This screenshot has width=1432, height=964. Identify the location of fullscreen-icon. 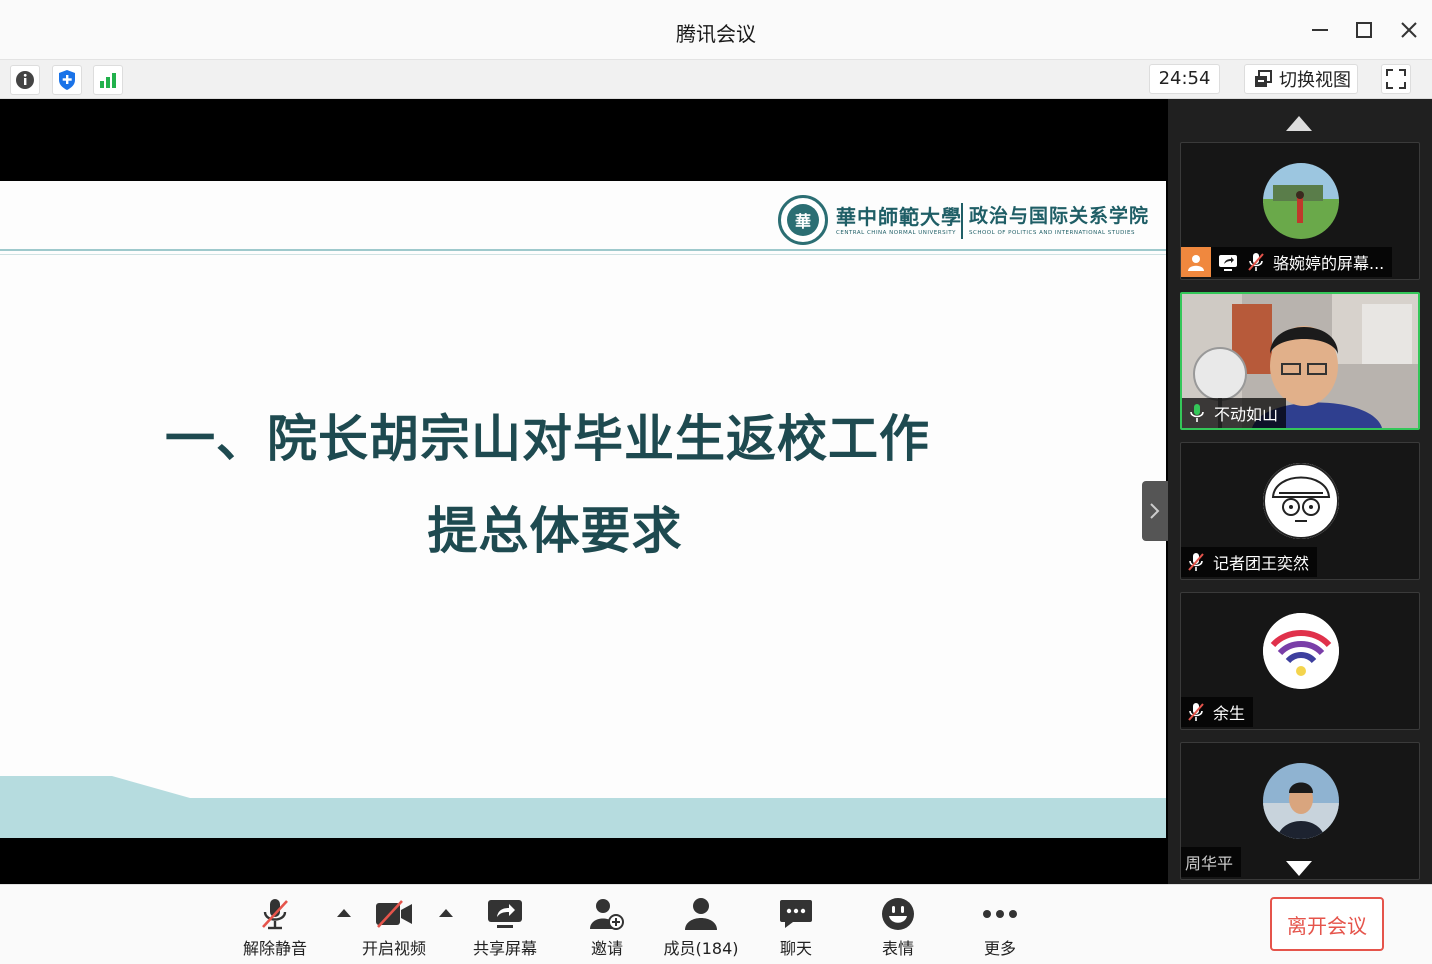
(1396, 79).